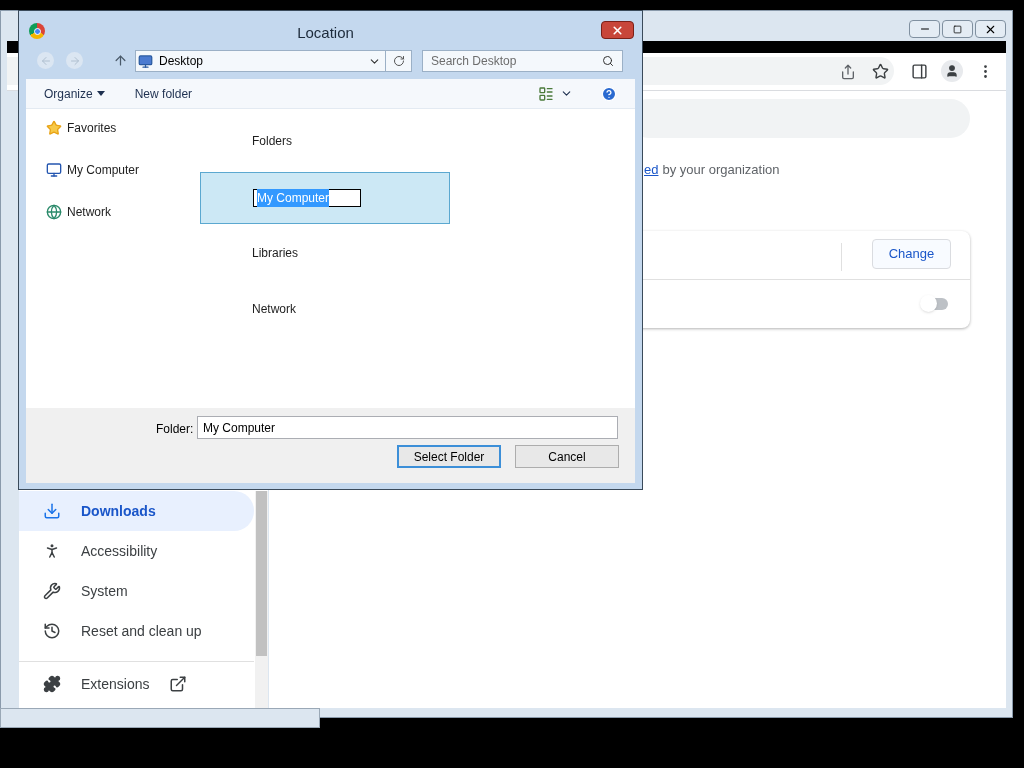  I want to click on org-notice-text: by your organization, so click(721, 170).